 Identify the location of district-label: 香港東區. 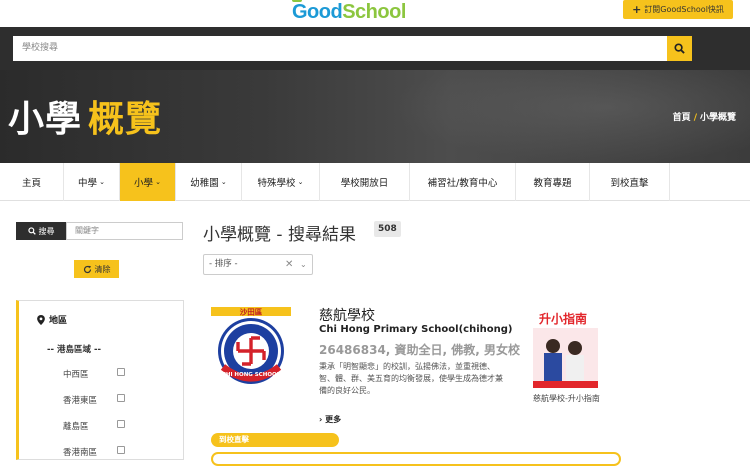
(80, 401).